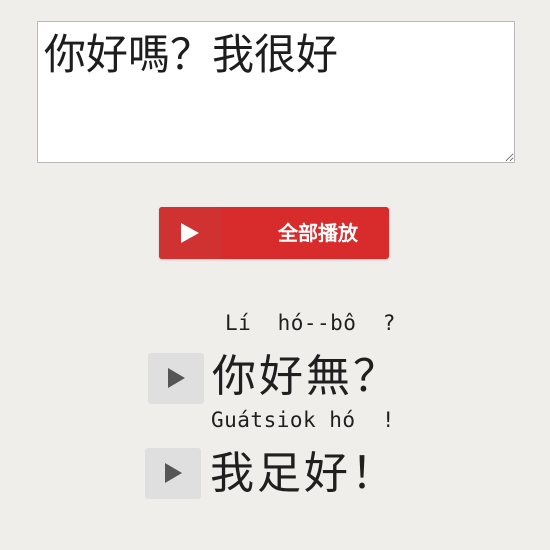  What do you see at coordinates (274, 233) in the screenshot?
I see `play-all-button: 全部播放` at bounding box center [274, 233].